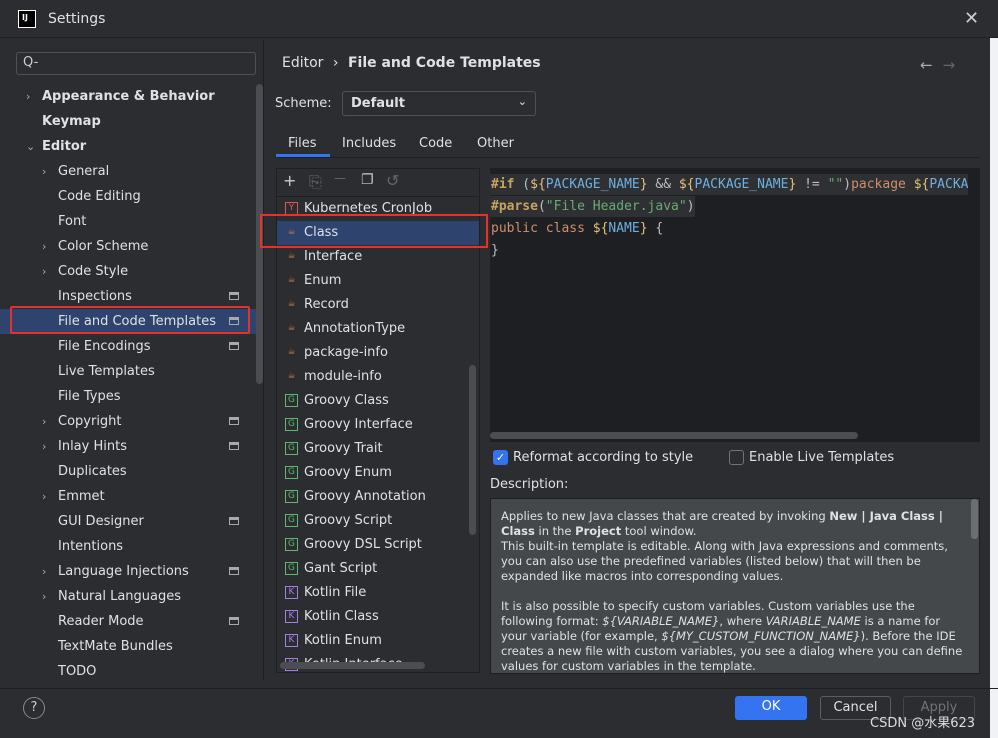 This screenshot has width=998, height=738. Describe the element at coordinates (643, 228) in the screenshot. I see `code-token: }` at that location.